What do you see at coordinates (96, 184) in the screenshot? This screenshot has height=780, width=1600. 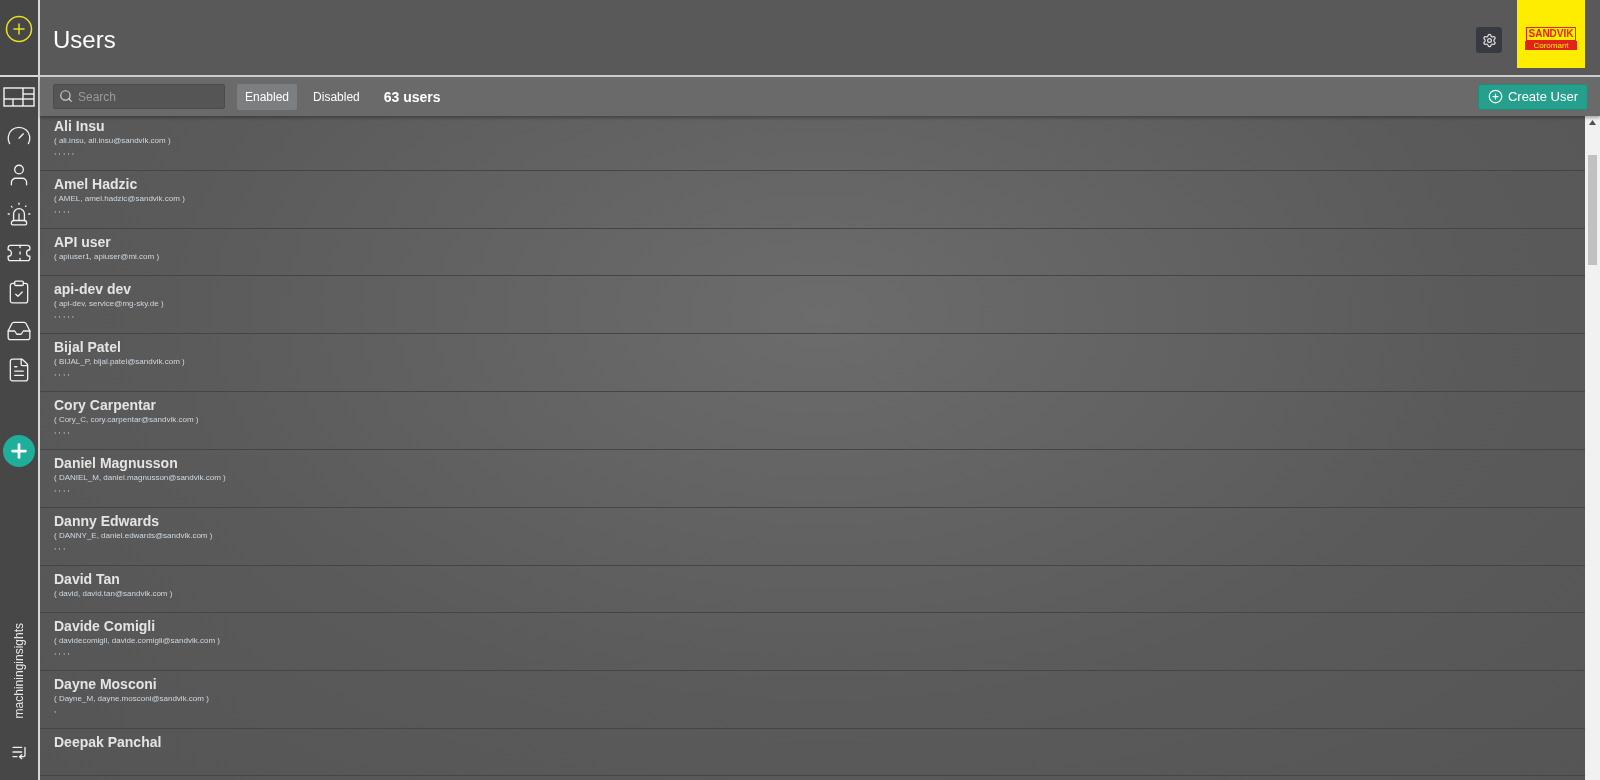 I see `user-name: Amel Hadzic` at bounding box center [96, 184].